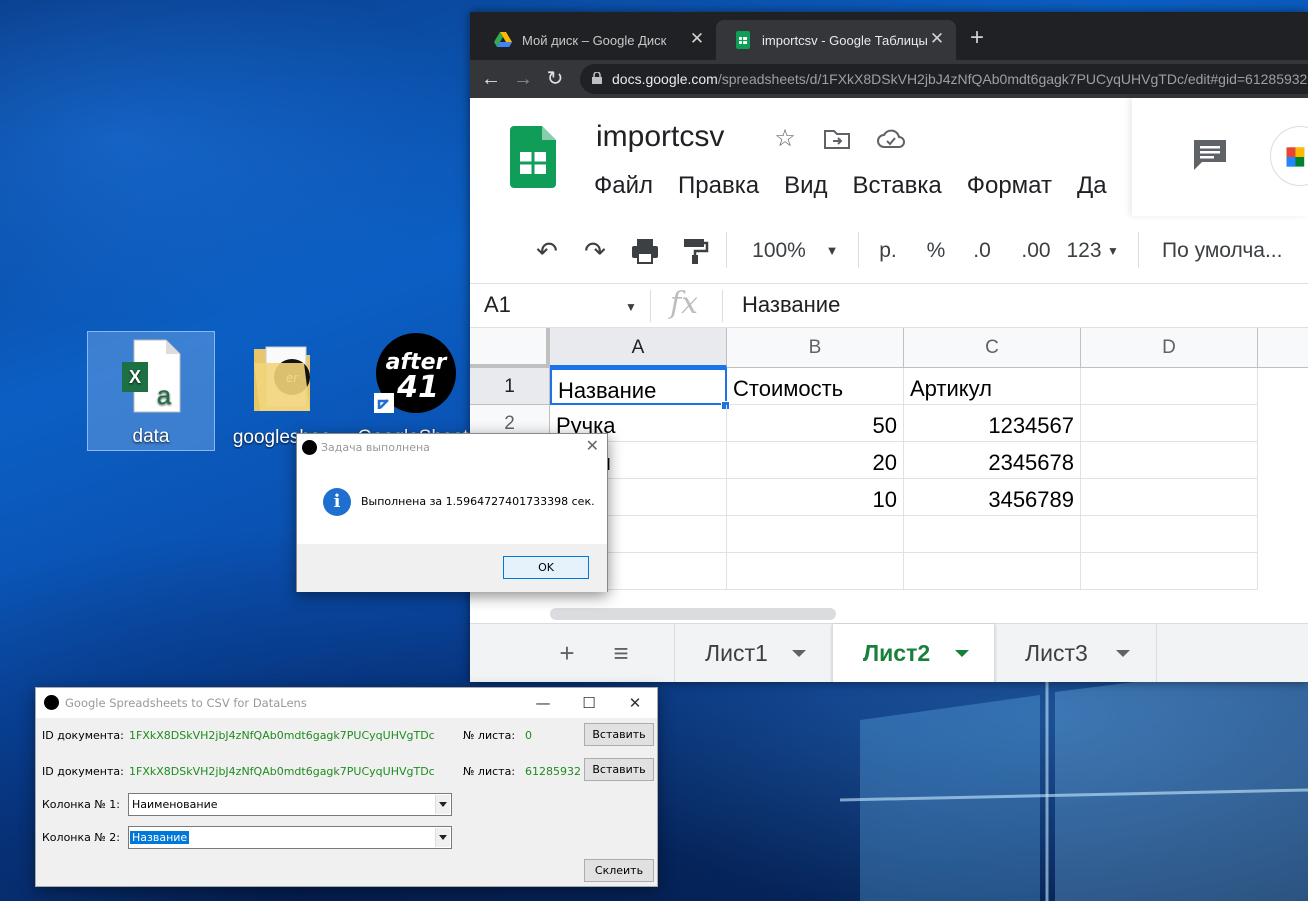  What do you see at coordinates (1210, 155) in the screenshot?
I see `comment-icon` at bounding box center [1210, 155].